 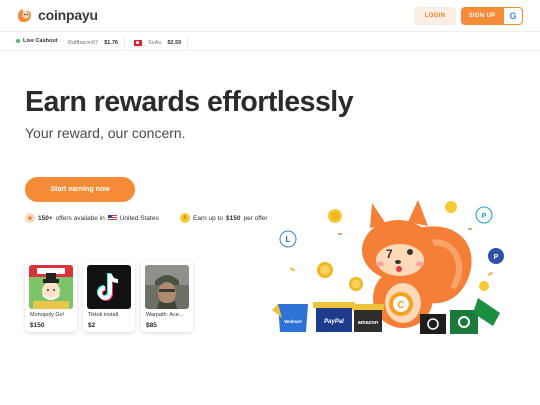 What do you see at coordinates (482, 16) in the screenshot?
I see `signup-button: SIGN UP` at bounding box center [482, 16].